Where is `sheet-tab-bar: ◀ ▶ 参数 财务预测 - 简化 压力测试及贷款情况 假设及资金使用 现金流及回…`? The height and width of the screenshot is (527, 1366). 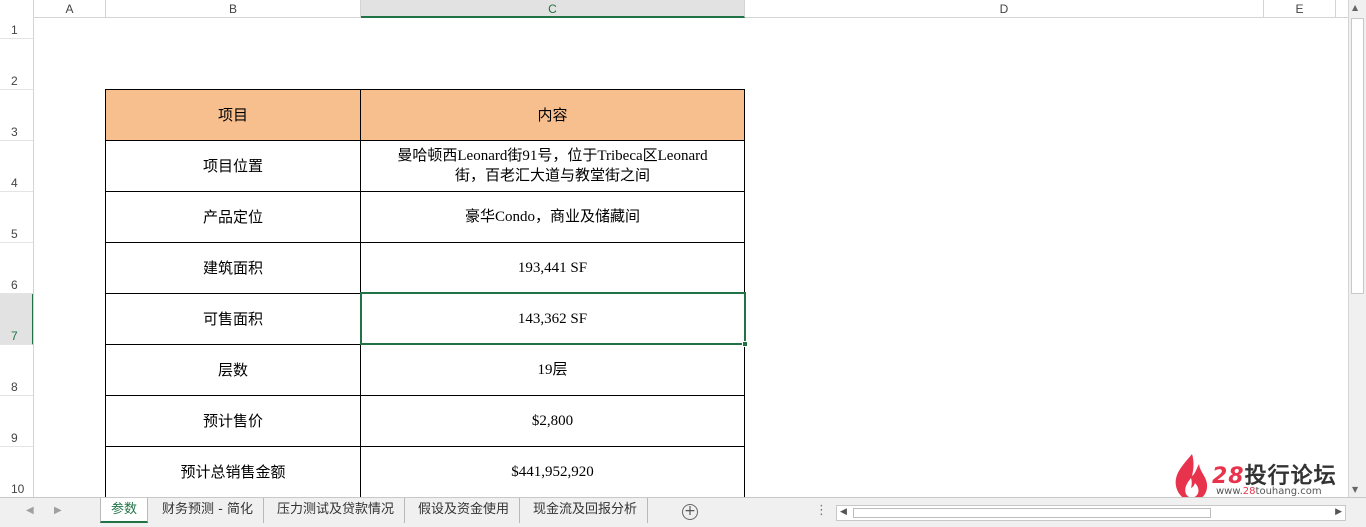 sheet-tab-bar: ◀ ▶ 参数 财务预测 - 简化 压力测试及贷款情况 假设及资金使用 现金流及回… is located at coordinates (683, 512).